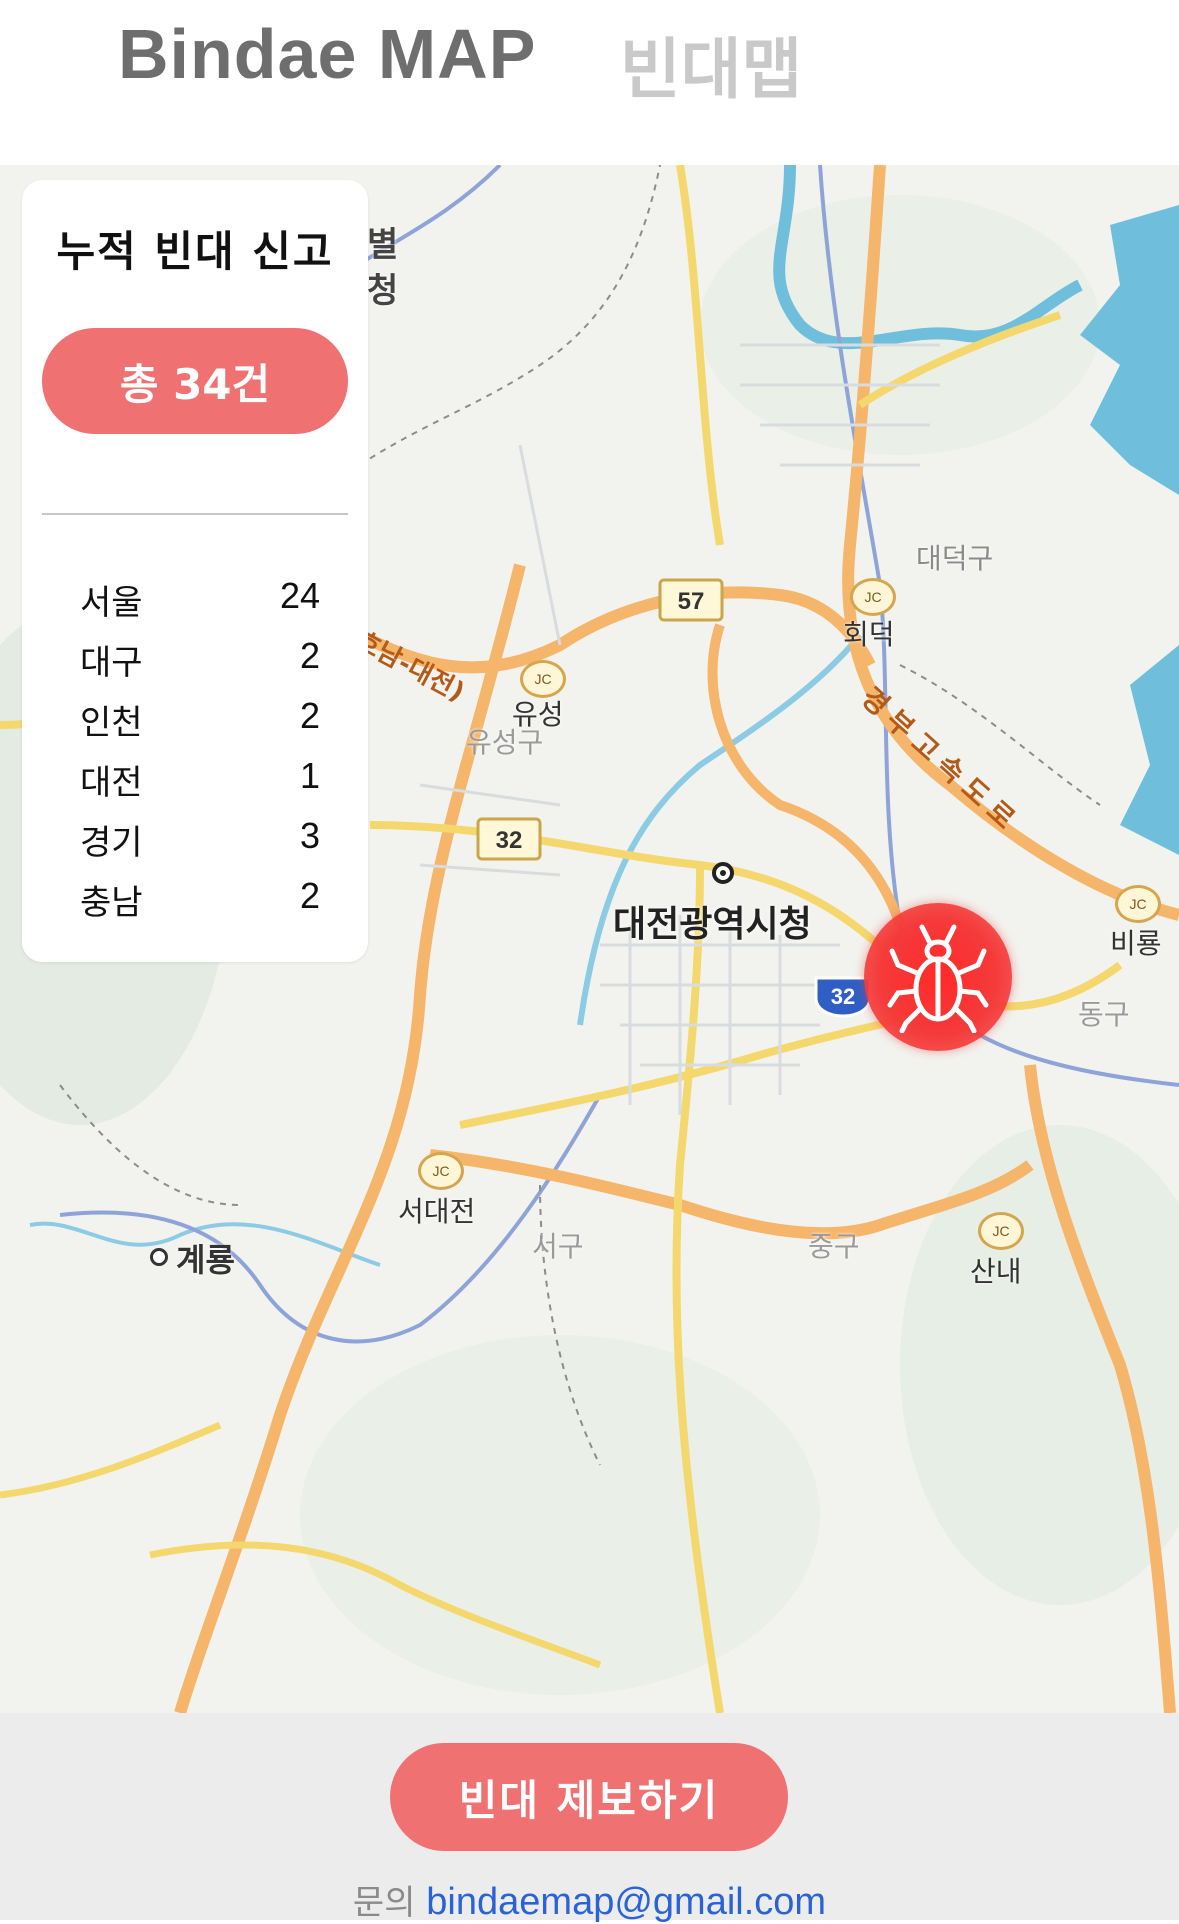  I want to click on map-label-sannae: 산내, so click(996, 1271).